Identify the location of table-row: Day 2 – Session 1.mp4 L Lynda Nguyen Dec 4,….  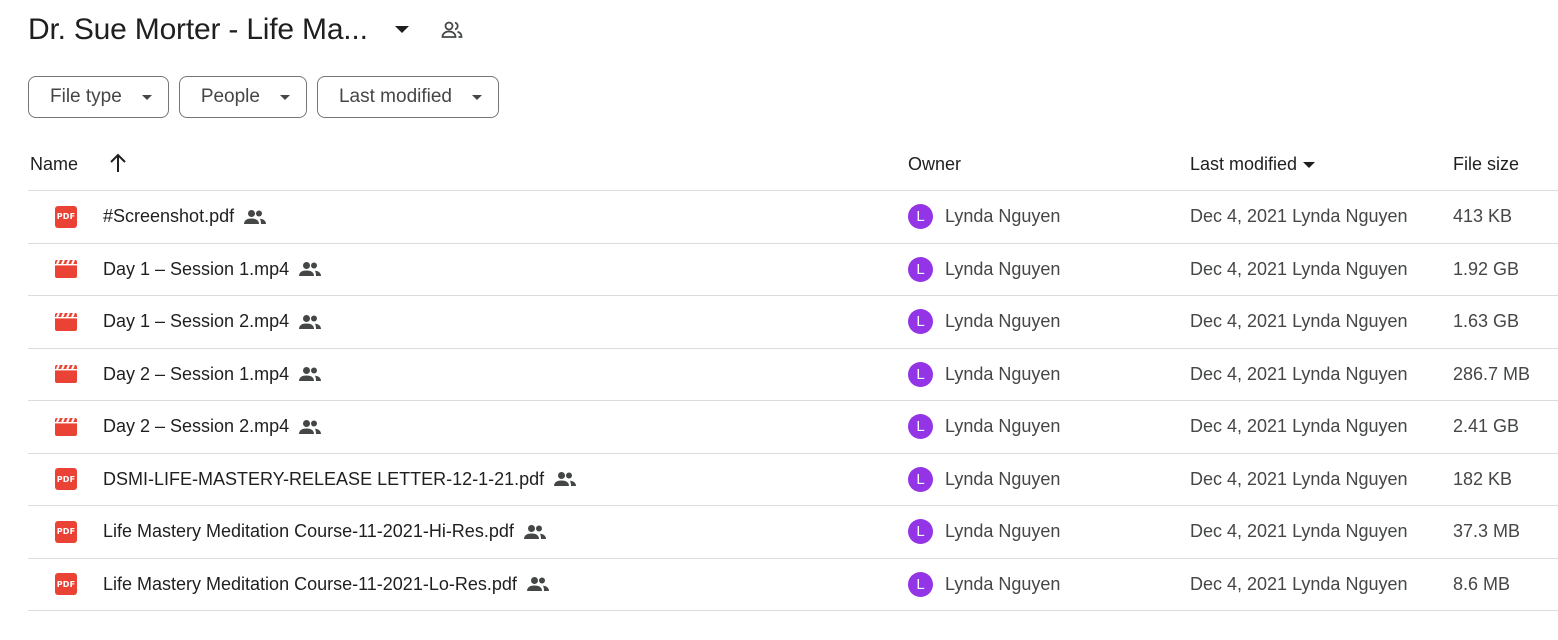
(793, 375).